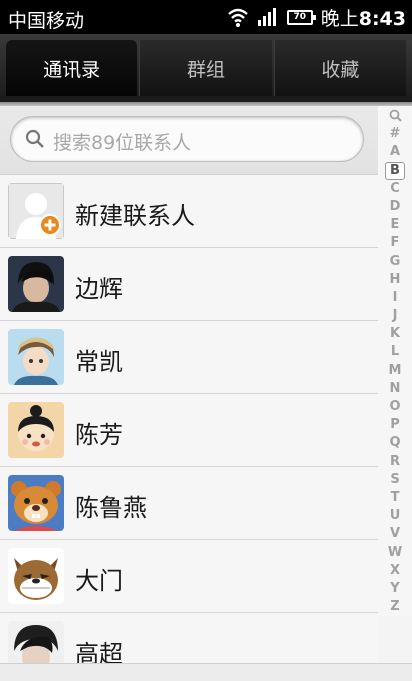 This screenshot has width=412, height=681. I want to click on index-letter: Q, so click(395, 443).